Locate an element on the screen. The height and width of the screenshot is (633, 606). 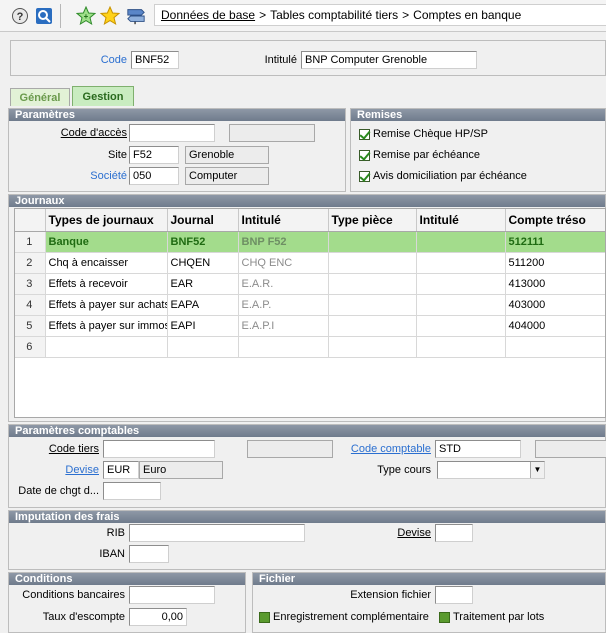
cell-compte: 413000 is located at coordinates (555, 284).